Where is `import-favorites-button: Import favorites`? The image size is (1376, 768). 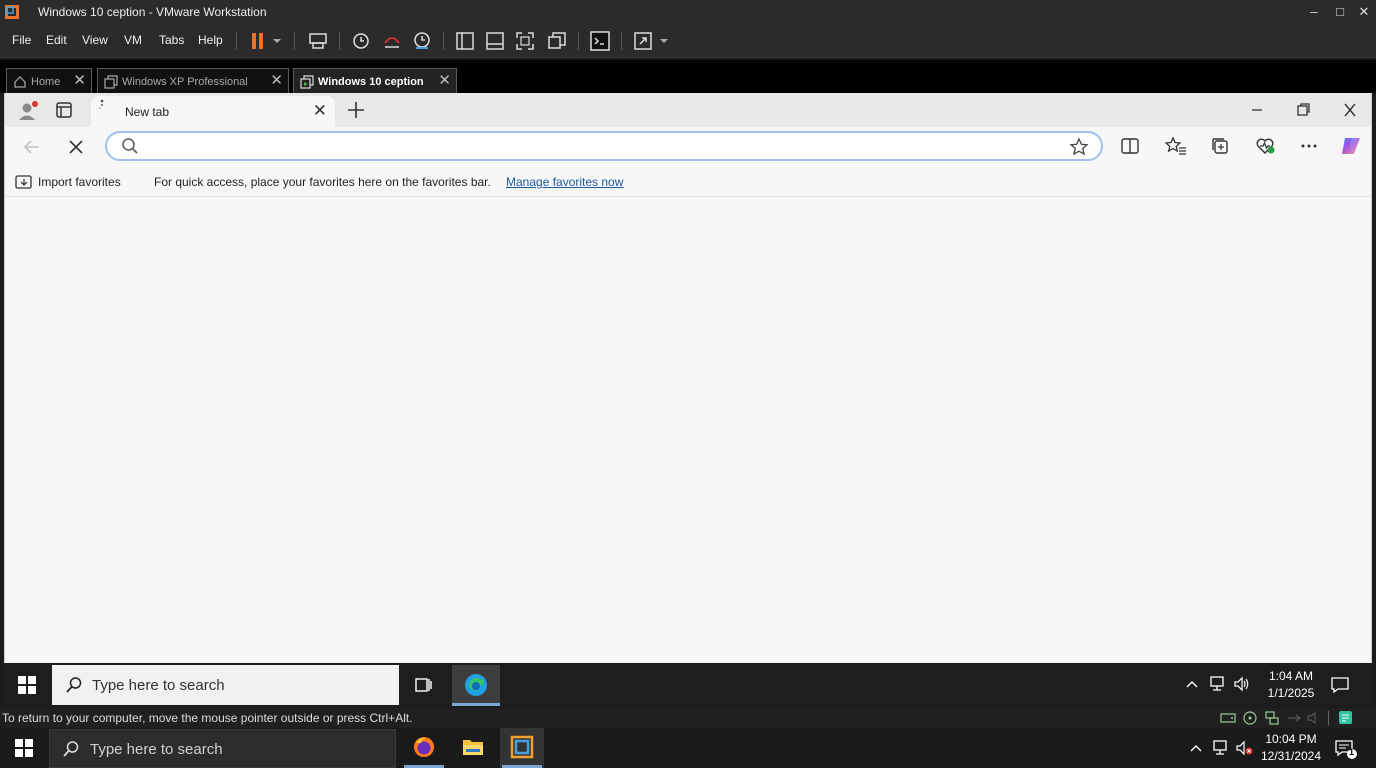
import-favorites-button: Import favorites is located at coordinates (79, 182).